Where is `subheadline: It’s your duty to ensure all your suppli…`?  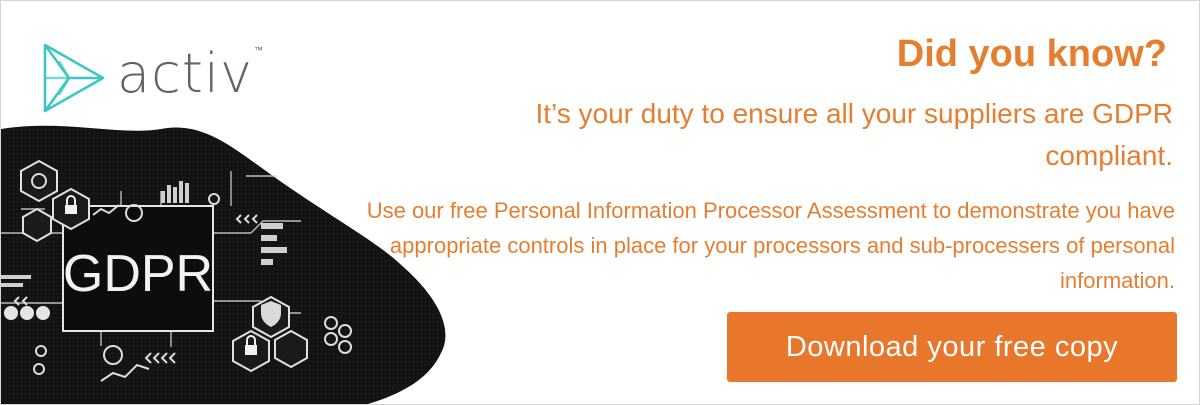
subheadline: It’s your duty to ensure all your suppli… is located at coordinates (854, 134).